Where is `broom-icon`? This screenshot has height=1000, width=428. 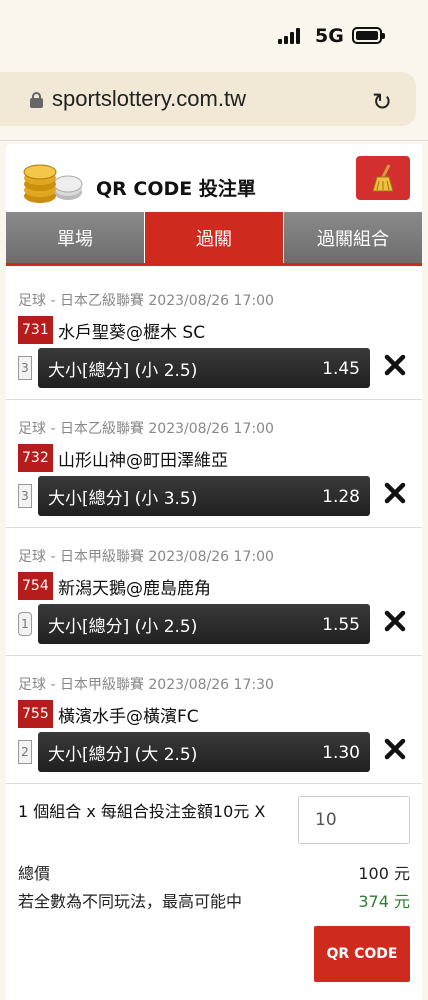
broom-icon is located at coordinates (383, 178).